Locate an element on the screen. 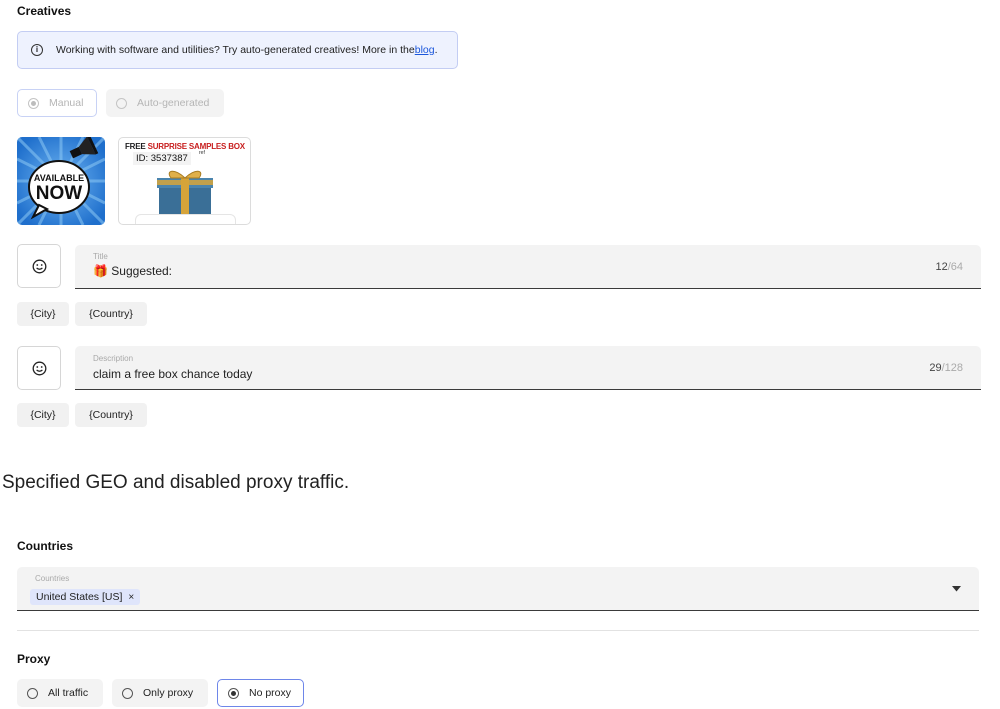 The height and width of the screenshot is (709, 1000). proxy-title: Proxy is located at coordinates (34, 659).